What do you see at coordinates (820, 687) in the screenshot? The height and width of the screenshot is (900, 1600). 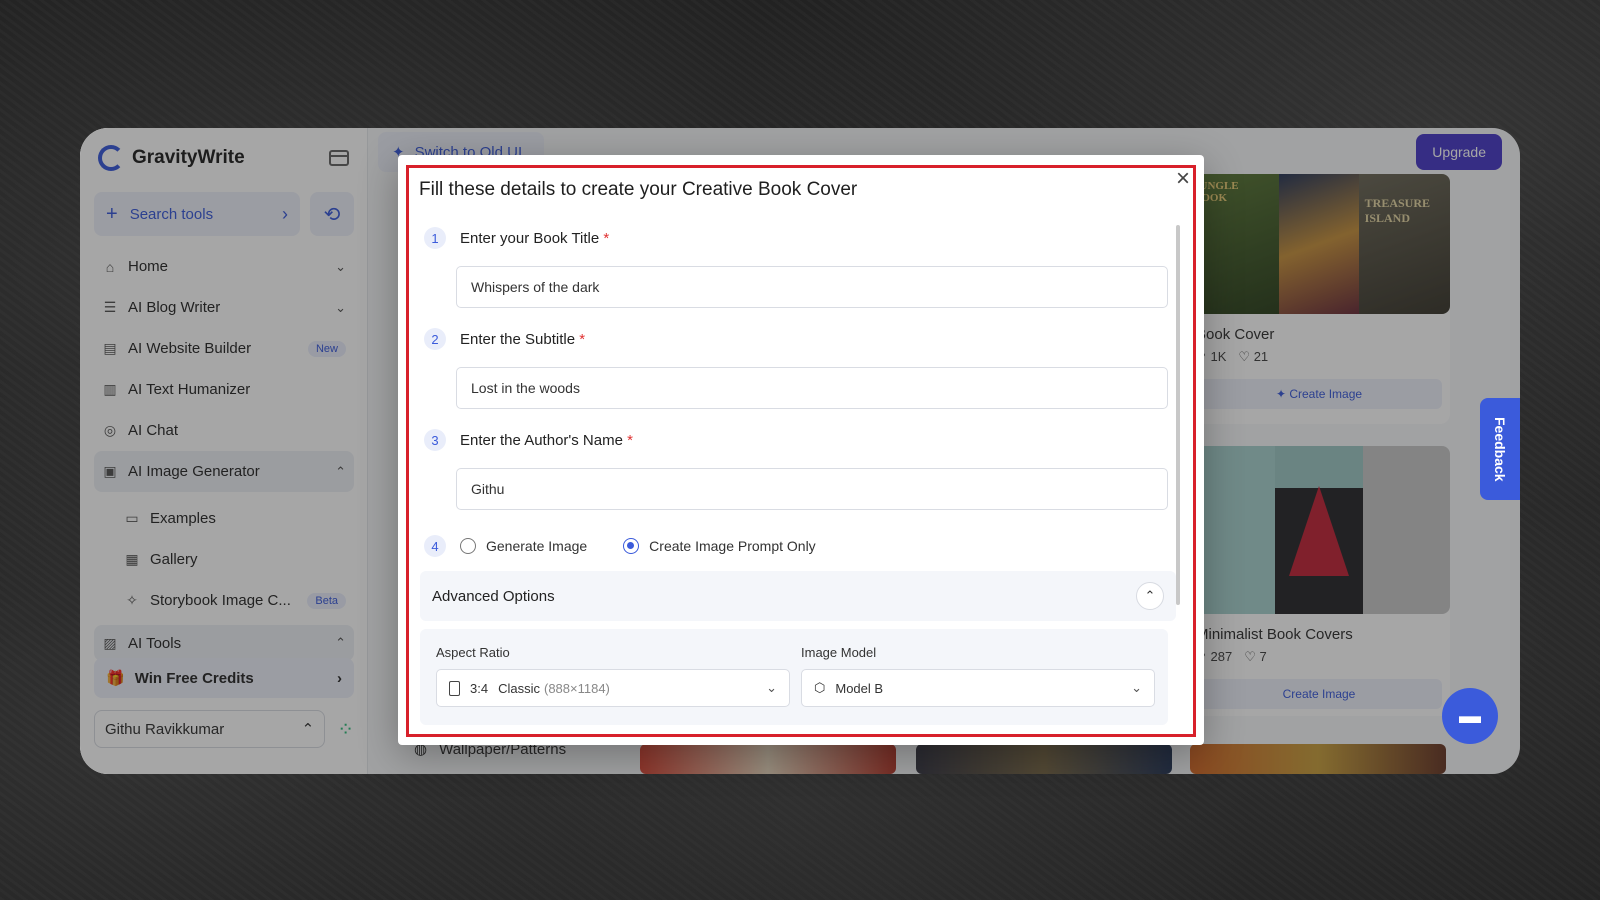 I see `cube-icon: ⬡` at bounding box center [820, 687].